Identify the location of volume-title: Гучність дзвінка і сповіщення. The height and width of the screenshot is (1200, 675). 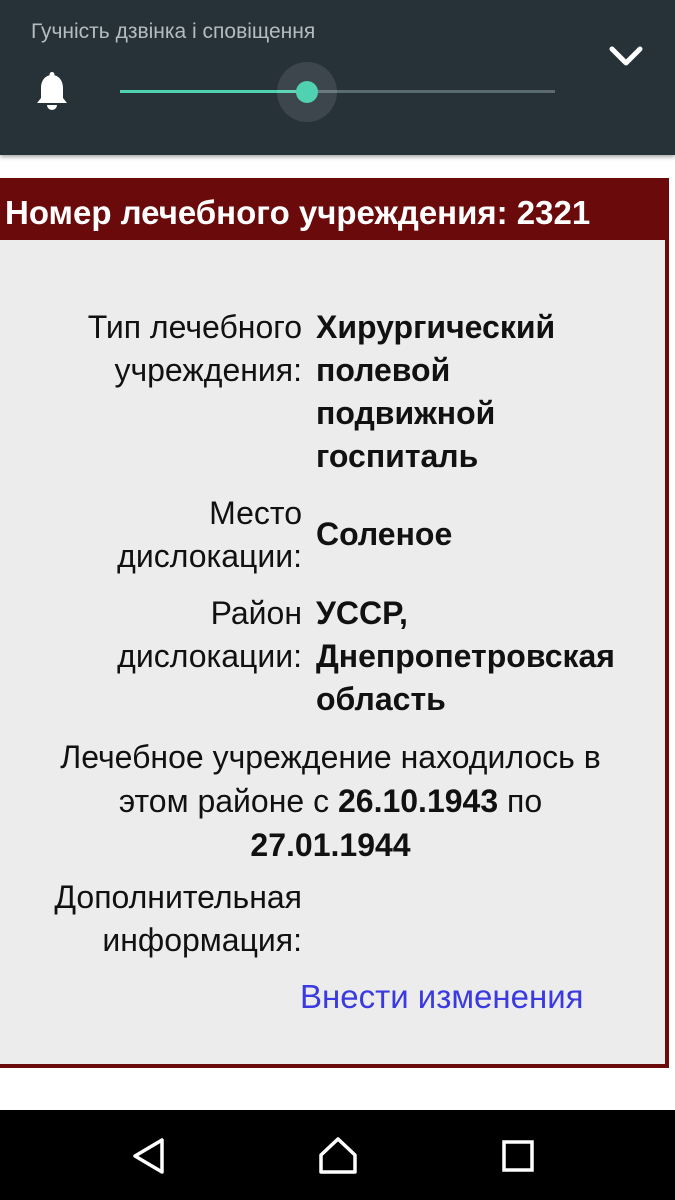
(173, 31).